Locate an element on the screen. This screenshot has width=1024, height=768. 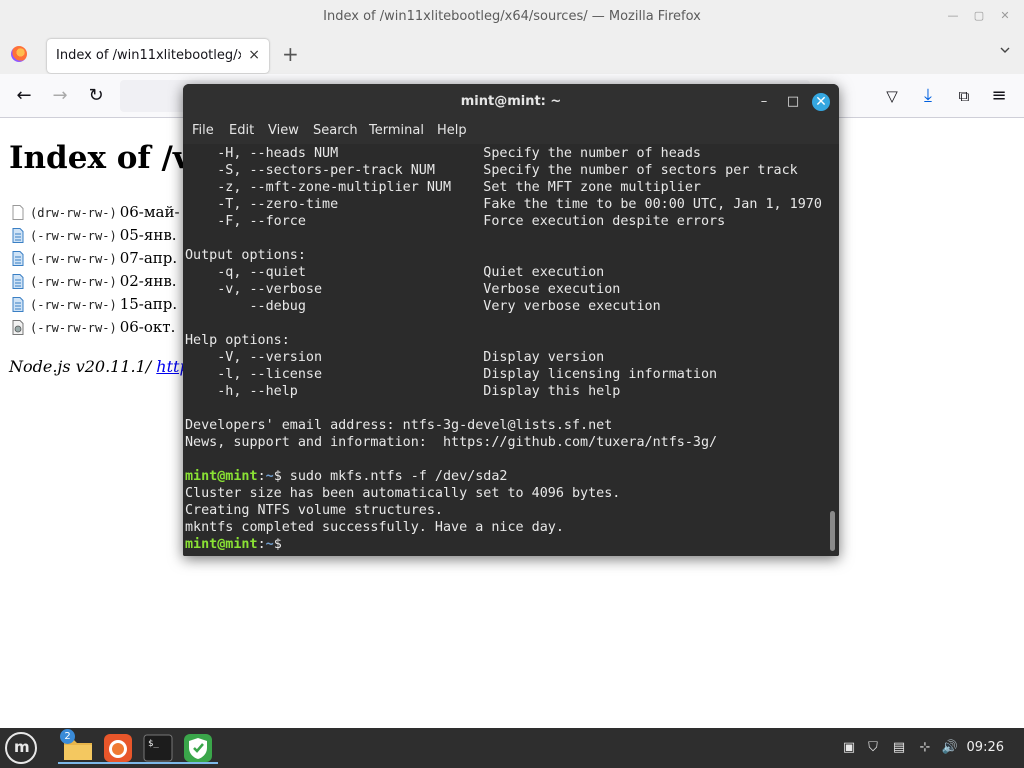
puzzle-icon: ⧉ is located at coordinates (964, 96).